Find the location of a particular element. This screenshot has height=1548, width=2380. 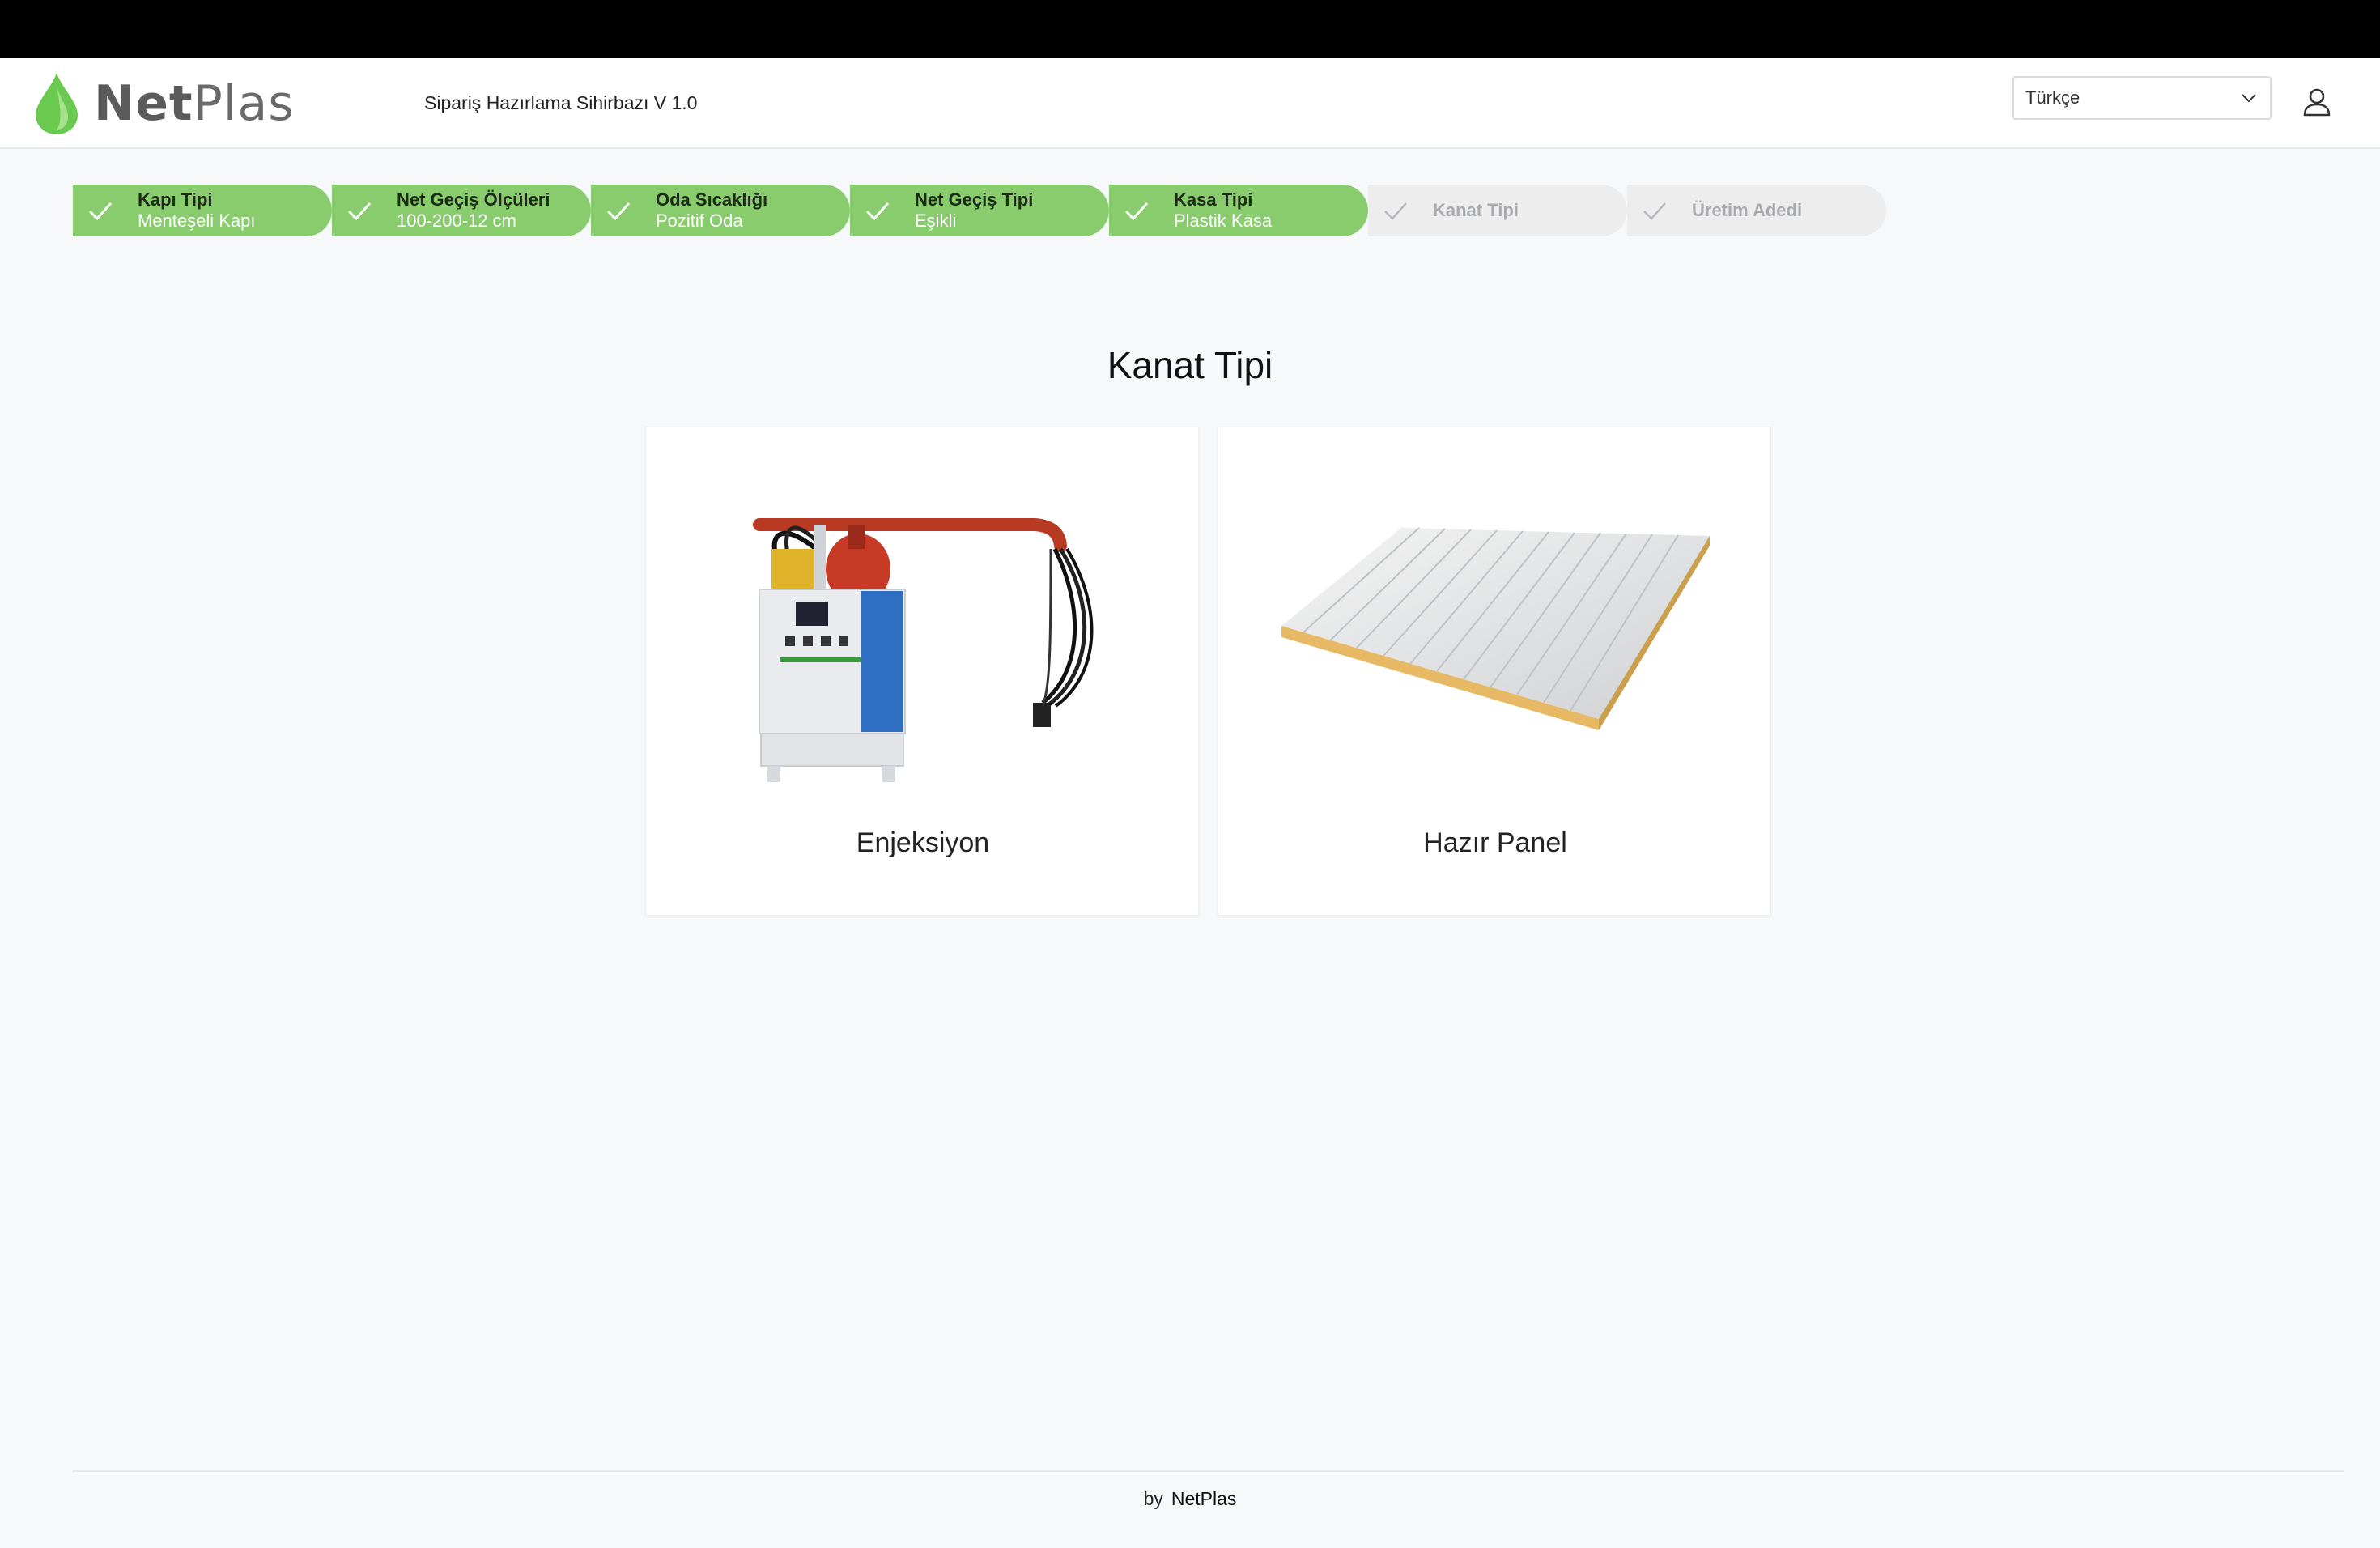

step-label: Üretim Adedi is located at coordinates (1748, 210).